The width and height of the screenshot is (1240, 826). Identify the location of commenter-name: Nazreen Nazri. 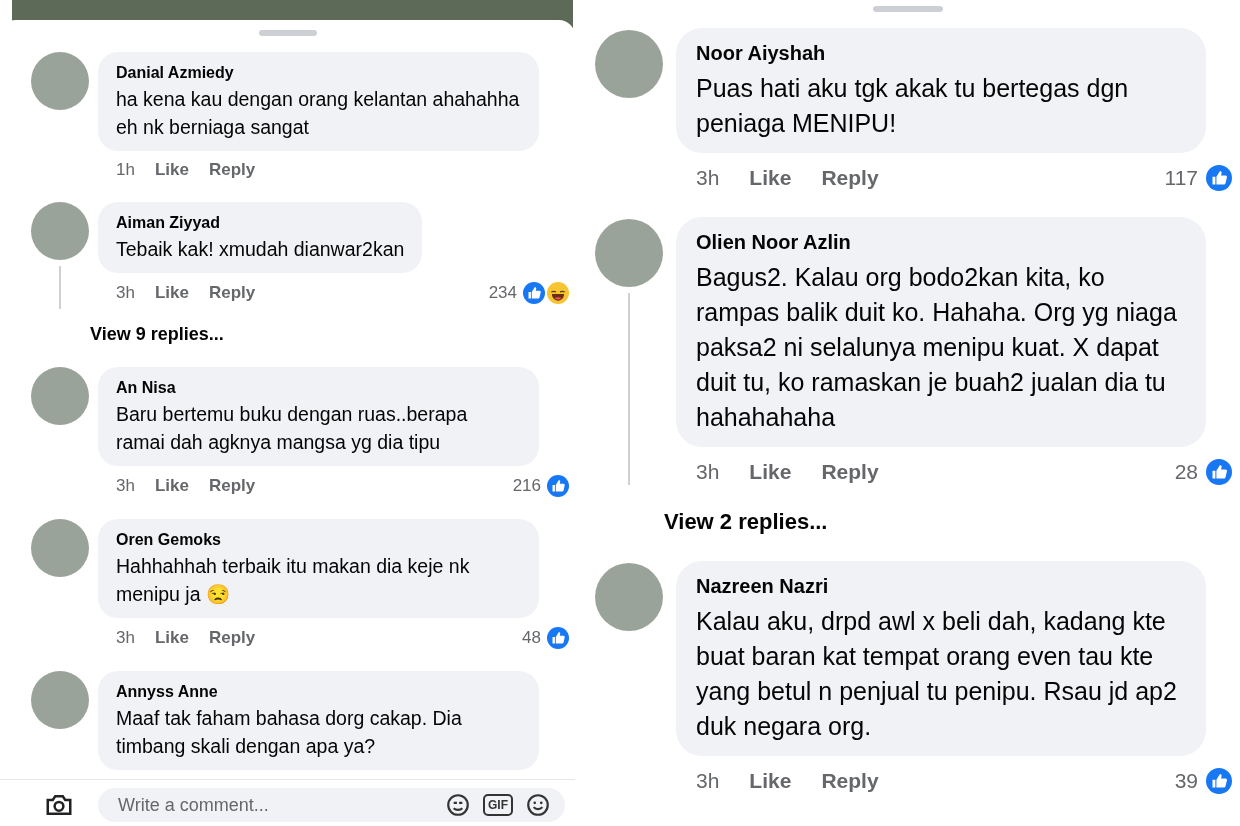
(941, 586).